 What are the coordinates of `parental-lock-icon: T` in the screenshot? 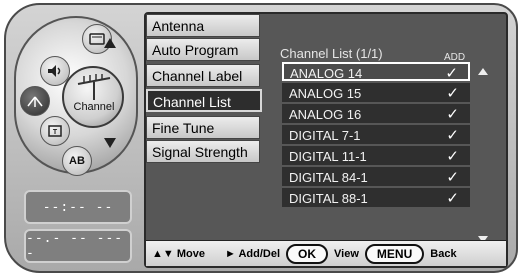 It's located at (55, 131).